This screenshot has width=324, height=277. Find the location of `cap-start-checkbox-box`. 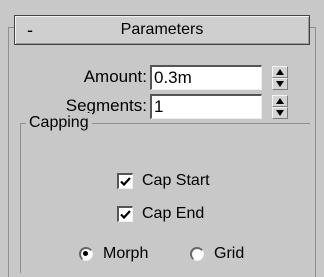

cap-start-checkbox-box is located at coordinates (125, 181).